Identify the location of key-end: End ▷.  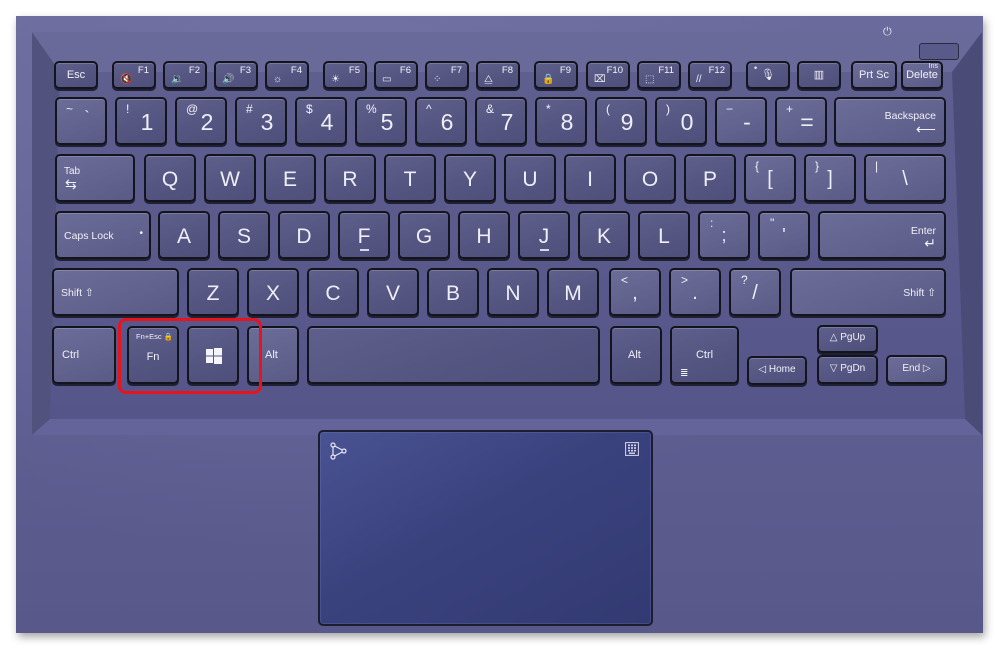
(916, 369).